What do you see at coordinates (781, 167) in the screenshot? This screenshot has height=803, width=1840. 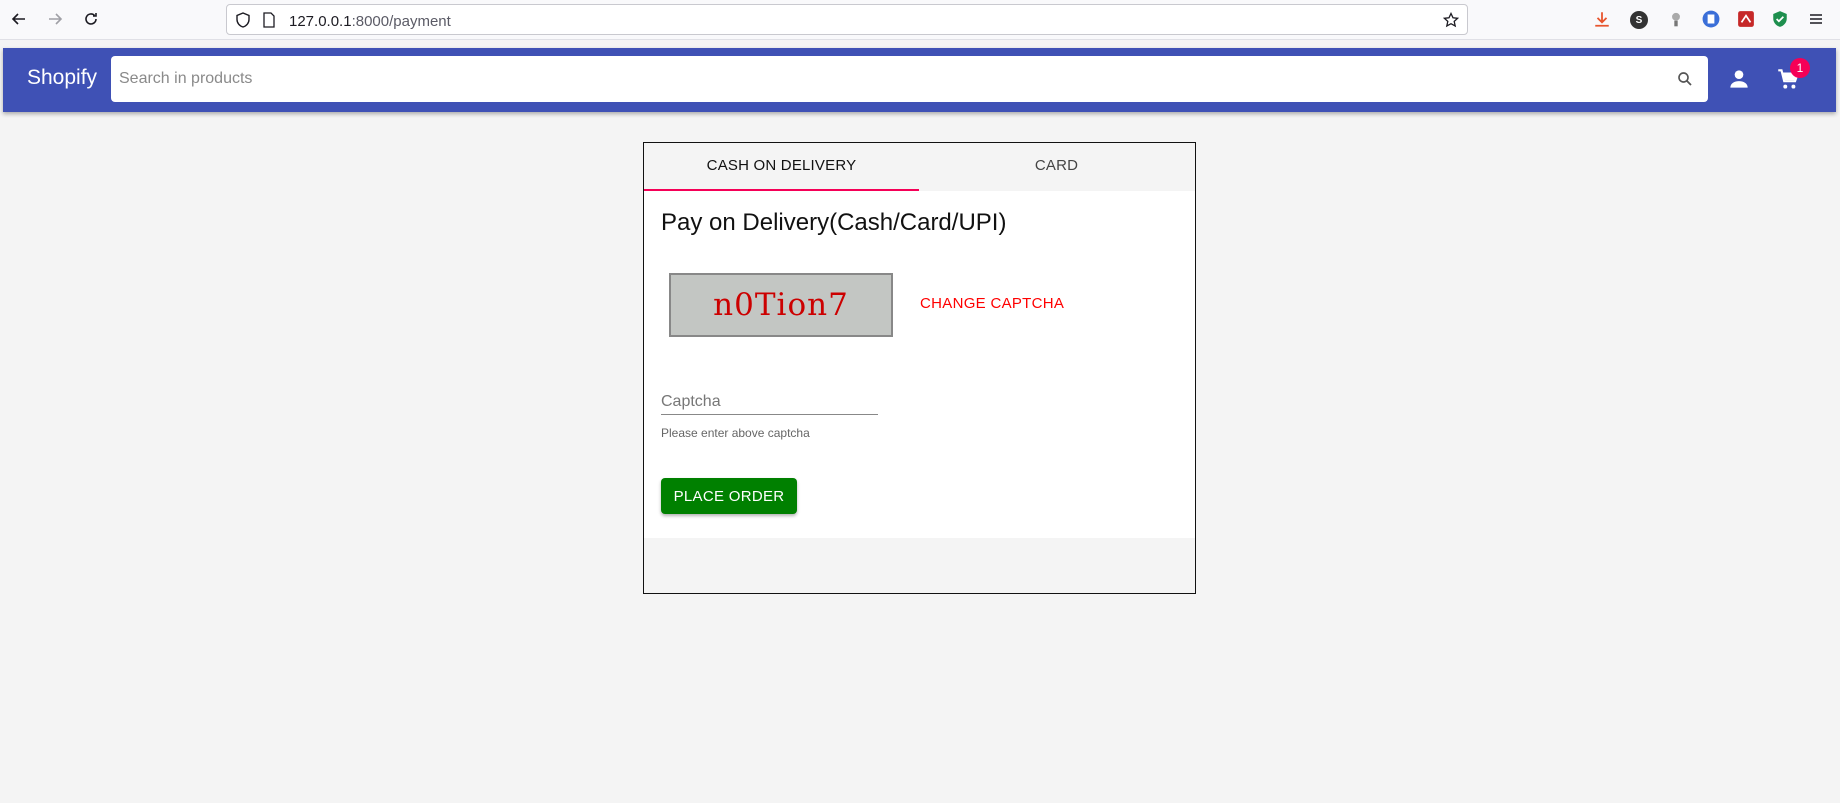 I see `tab-cash-on-delivery: CASH ON DELIVERY` at bounding box center [781, 167].